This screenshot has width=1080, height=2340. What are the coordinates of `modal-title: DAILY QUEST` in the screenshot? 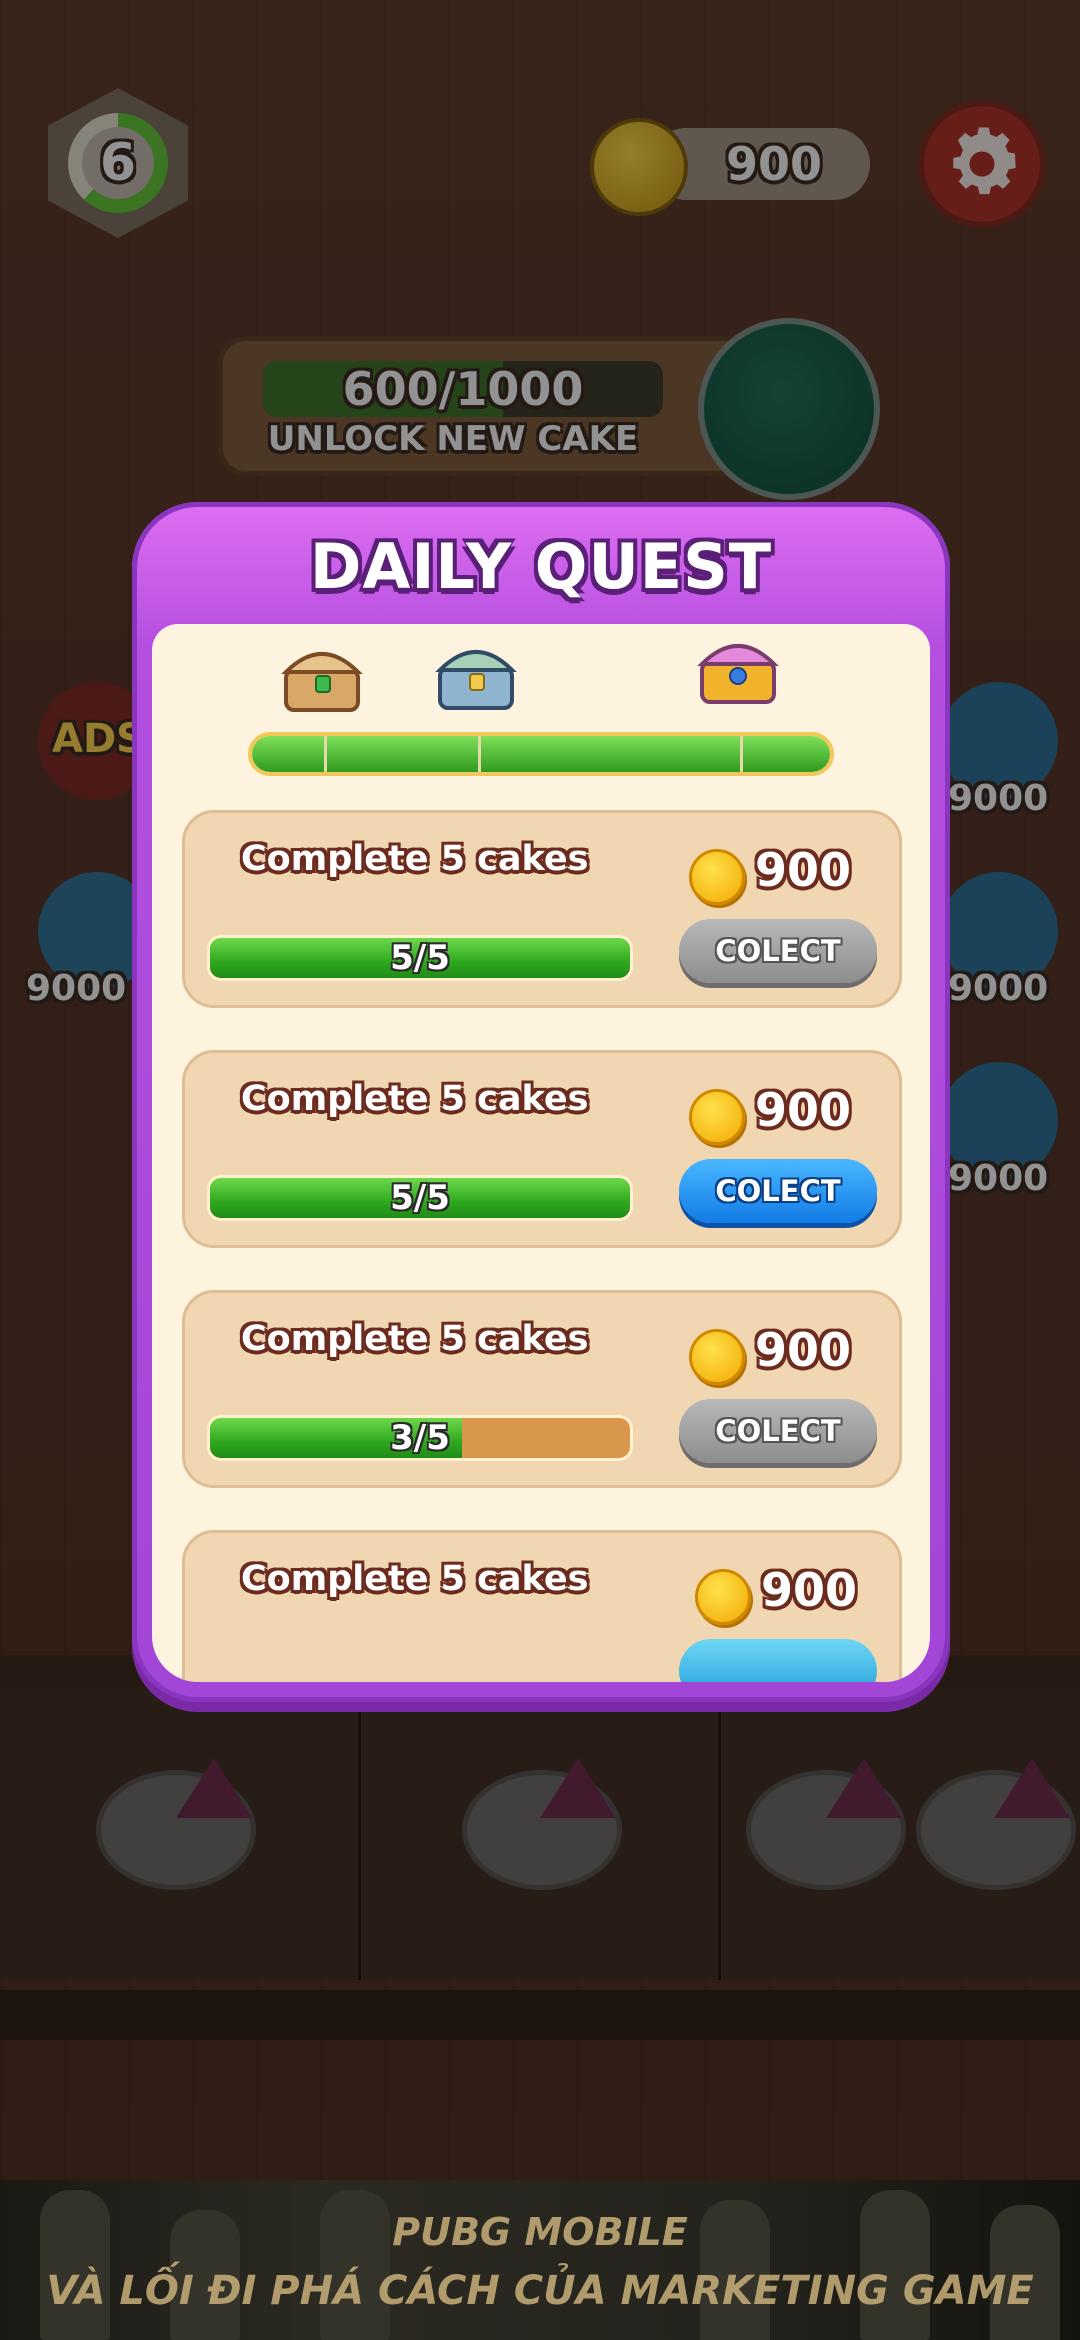 It's located at (541, 566).